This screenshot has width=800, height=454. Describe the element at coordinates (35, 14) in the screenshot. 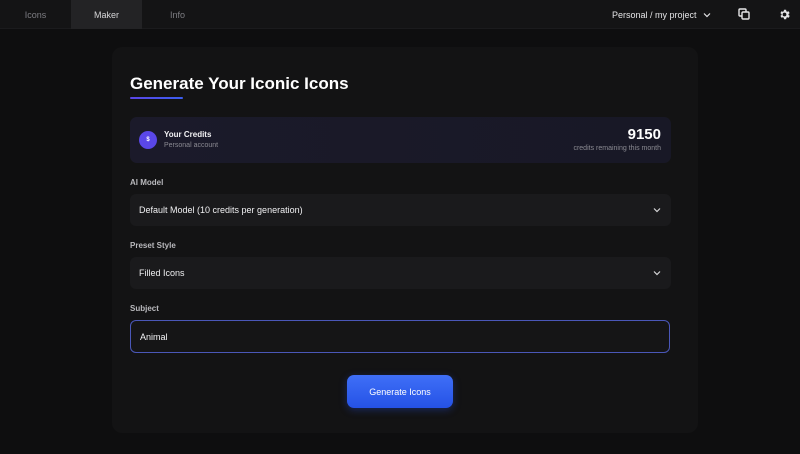

I see `tab-icons: Icons` at that location.